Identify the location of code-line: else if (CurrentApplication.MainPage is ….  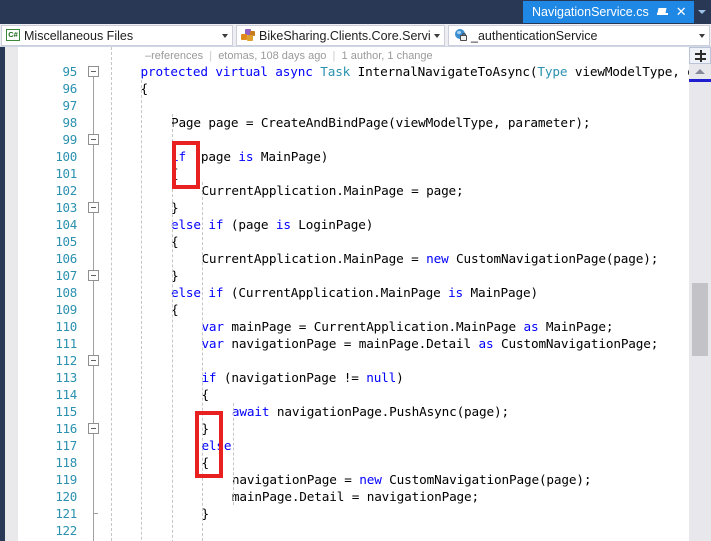
(354, 292).